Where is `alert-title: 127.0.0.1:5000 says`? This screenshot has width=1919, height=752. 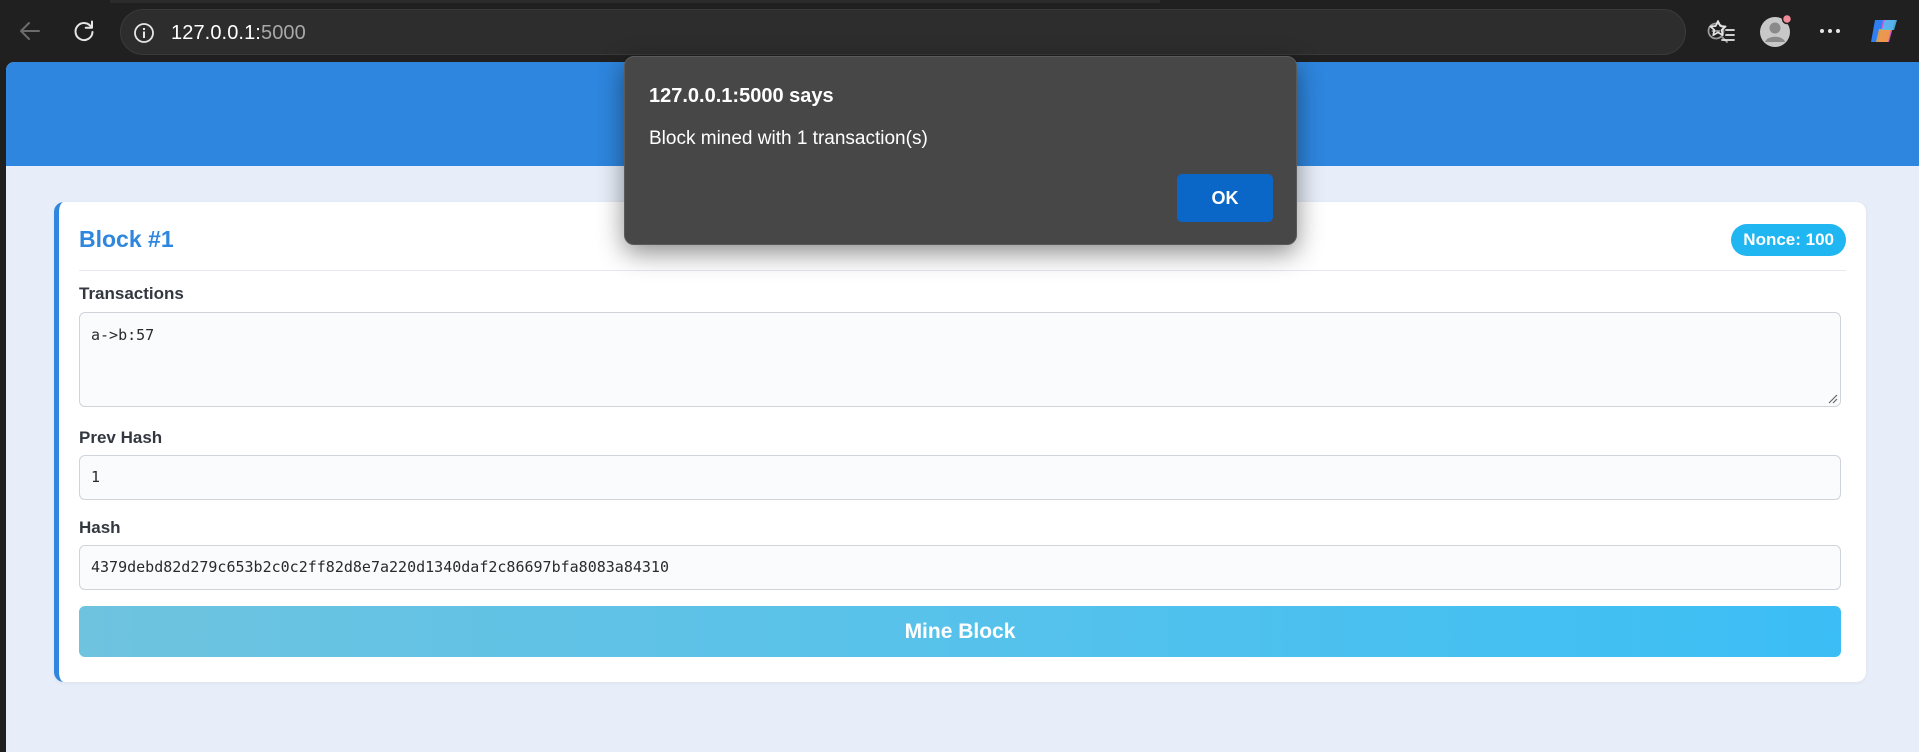 alert-title: 127.0.0.1:5000 says is located at coordinates (741, 96).